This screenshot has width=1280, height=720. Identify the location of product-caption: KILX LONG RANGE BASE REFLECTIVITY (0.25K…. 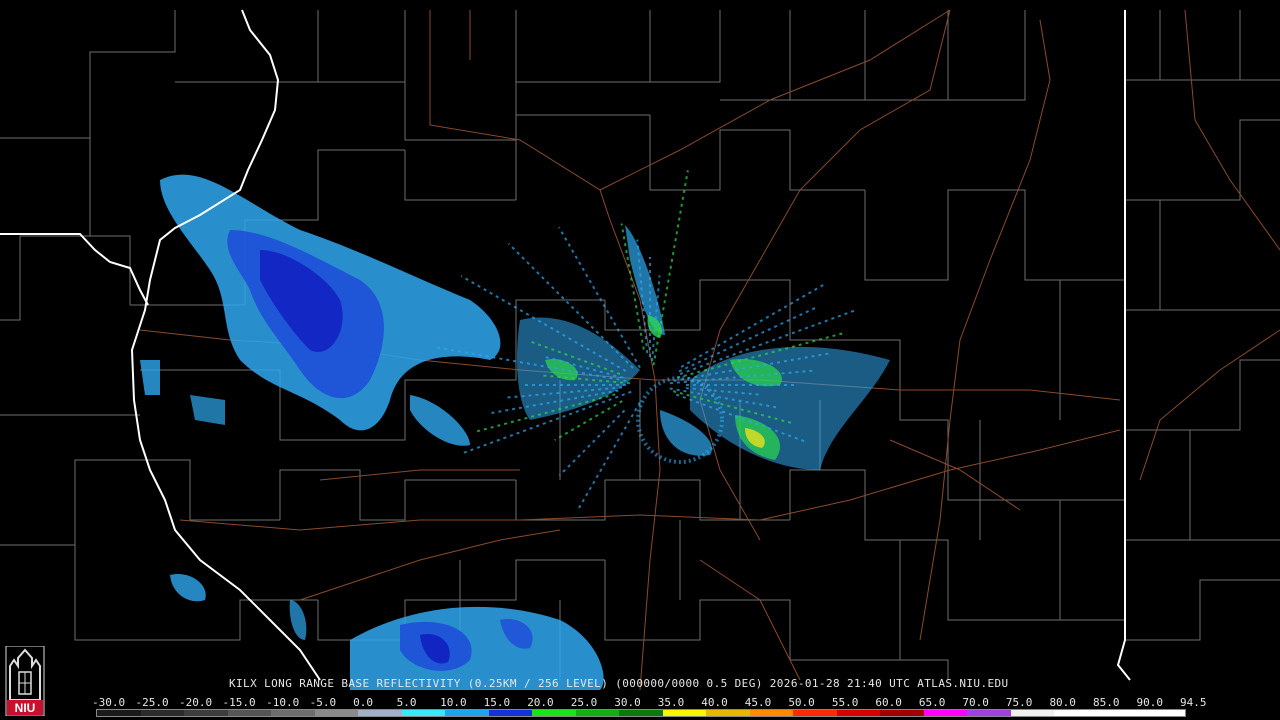
(619, 683).